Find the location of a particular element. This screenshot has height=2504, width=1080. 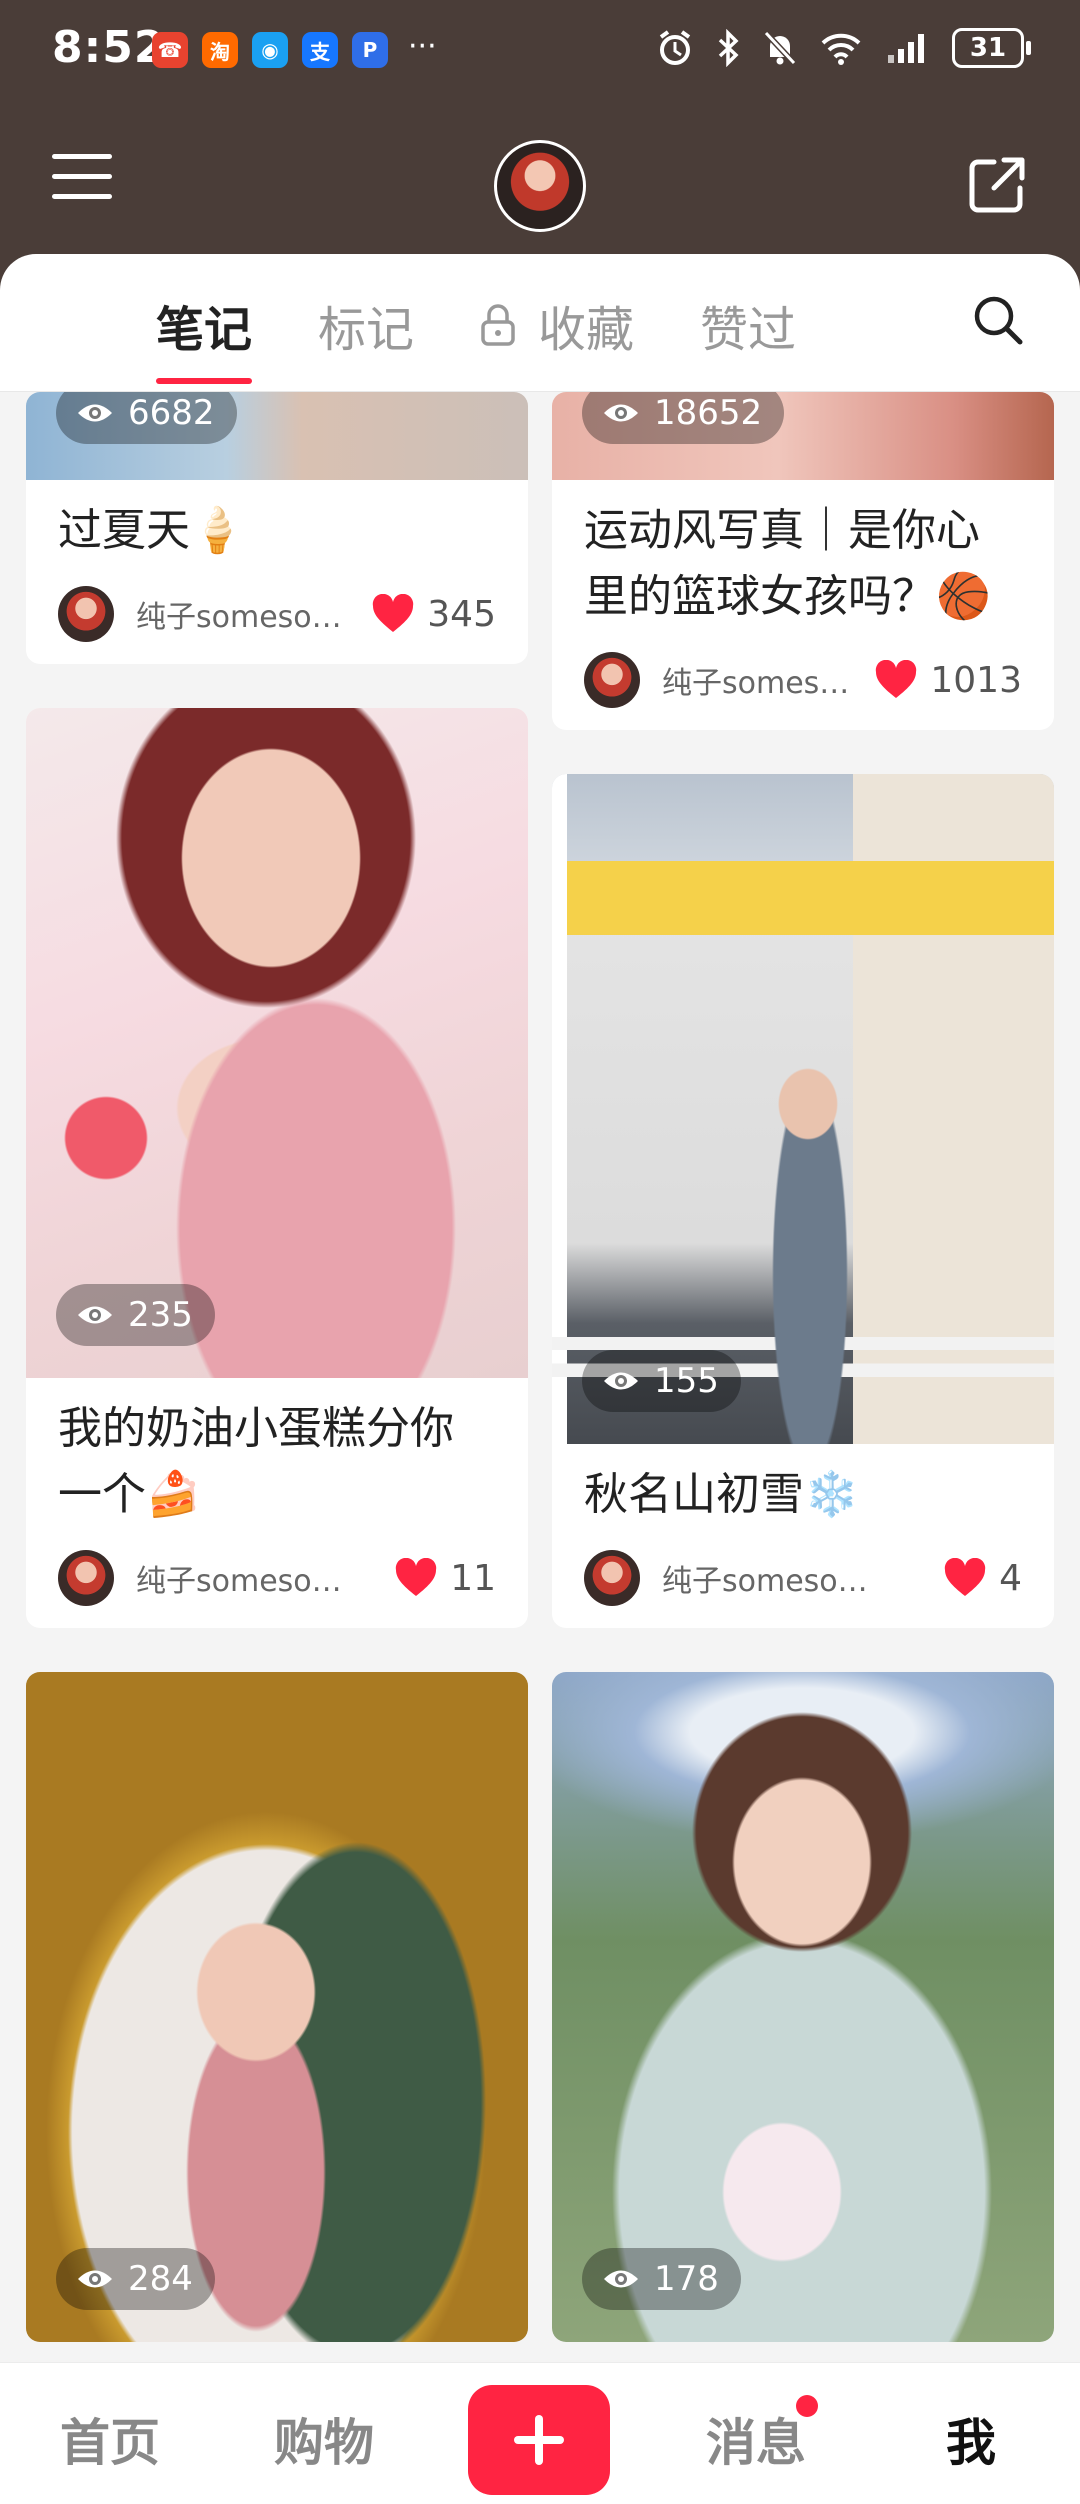

nav-home: 首页 is located at coordinates (110, 2439).